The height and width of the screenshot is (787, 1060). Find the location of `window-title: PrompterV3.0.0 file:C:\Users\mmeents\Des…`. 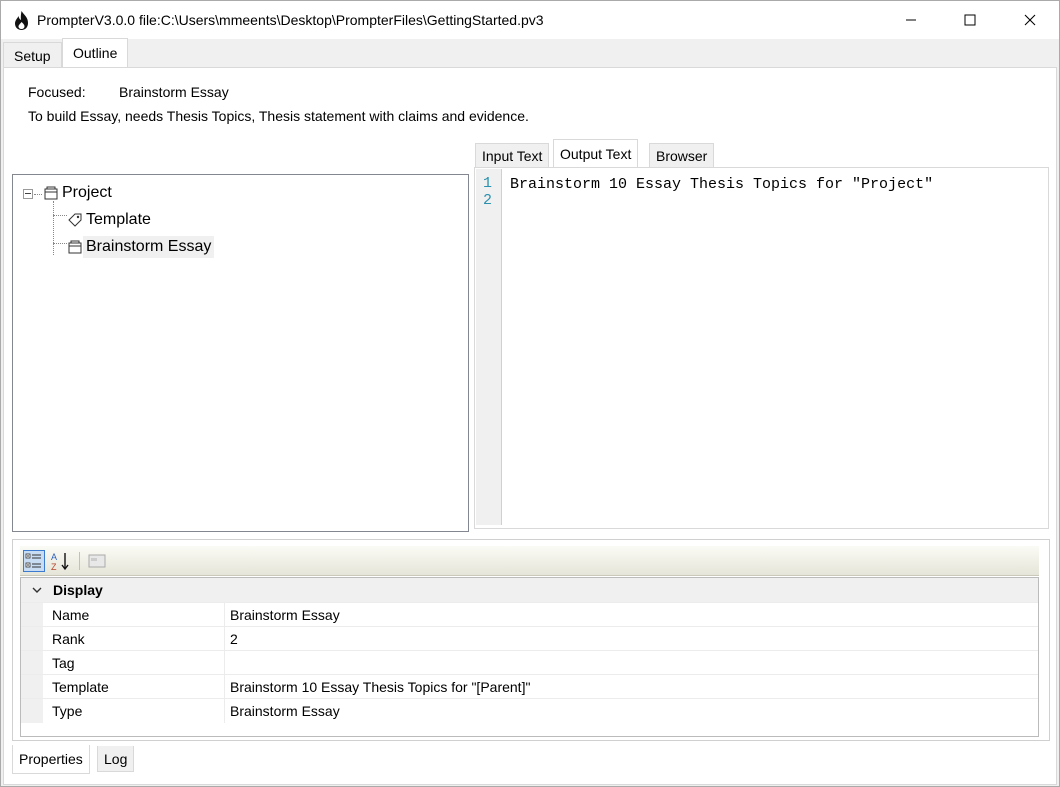

window-title: PrompterV3.0.0 file:C:\Users\mmeents\Des… is located at coordinates (290, 20).